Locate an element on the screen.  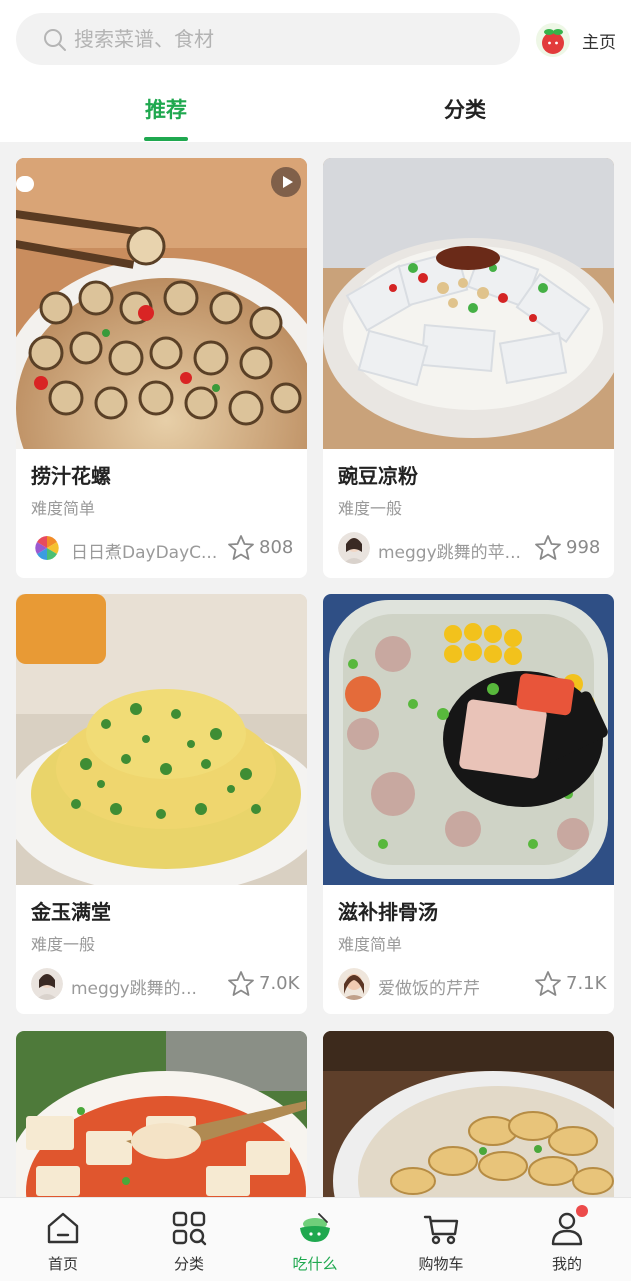
home-icon is located at coordinates (63, 1228).